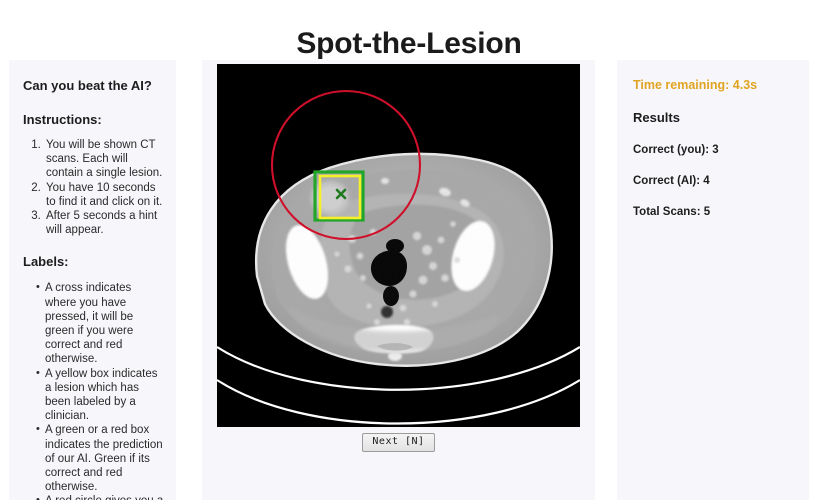  What do you see at coordinates (62, 119) in the screenshot?
I see `sidebar-heading-instructions: Instructions:` at bounding box center [62, 119].